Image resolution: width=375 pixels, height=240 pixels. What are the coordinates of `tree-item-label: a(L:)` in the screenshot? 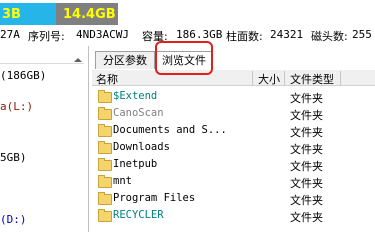 It's located at (17, 106).